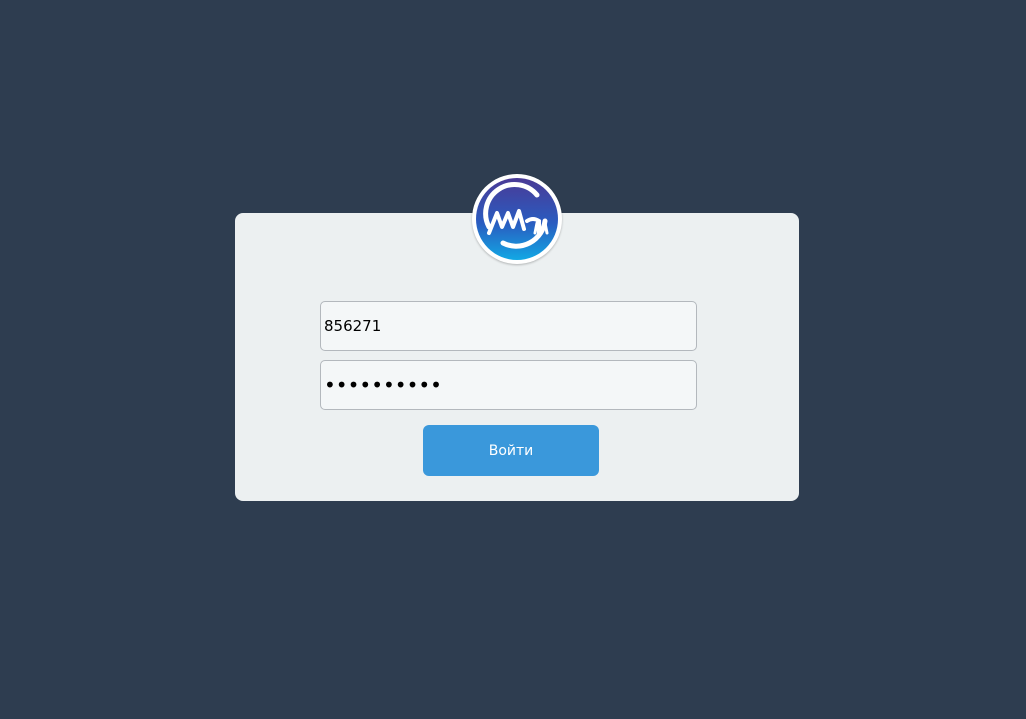 The height and width of the screenshot is (719, 1026). I want to click on password-input, so click(508, 385).